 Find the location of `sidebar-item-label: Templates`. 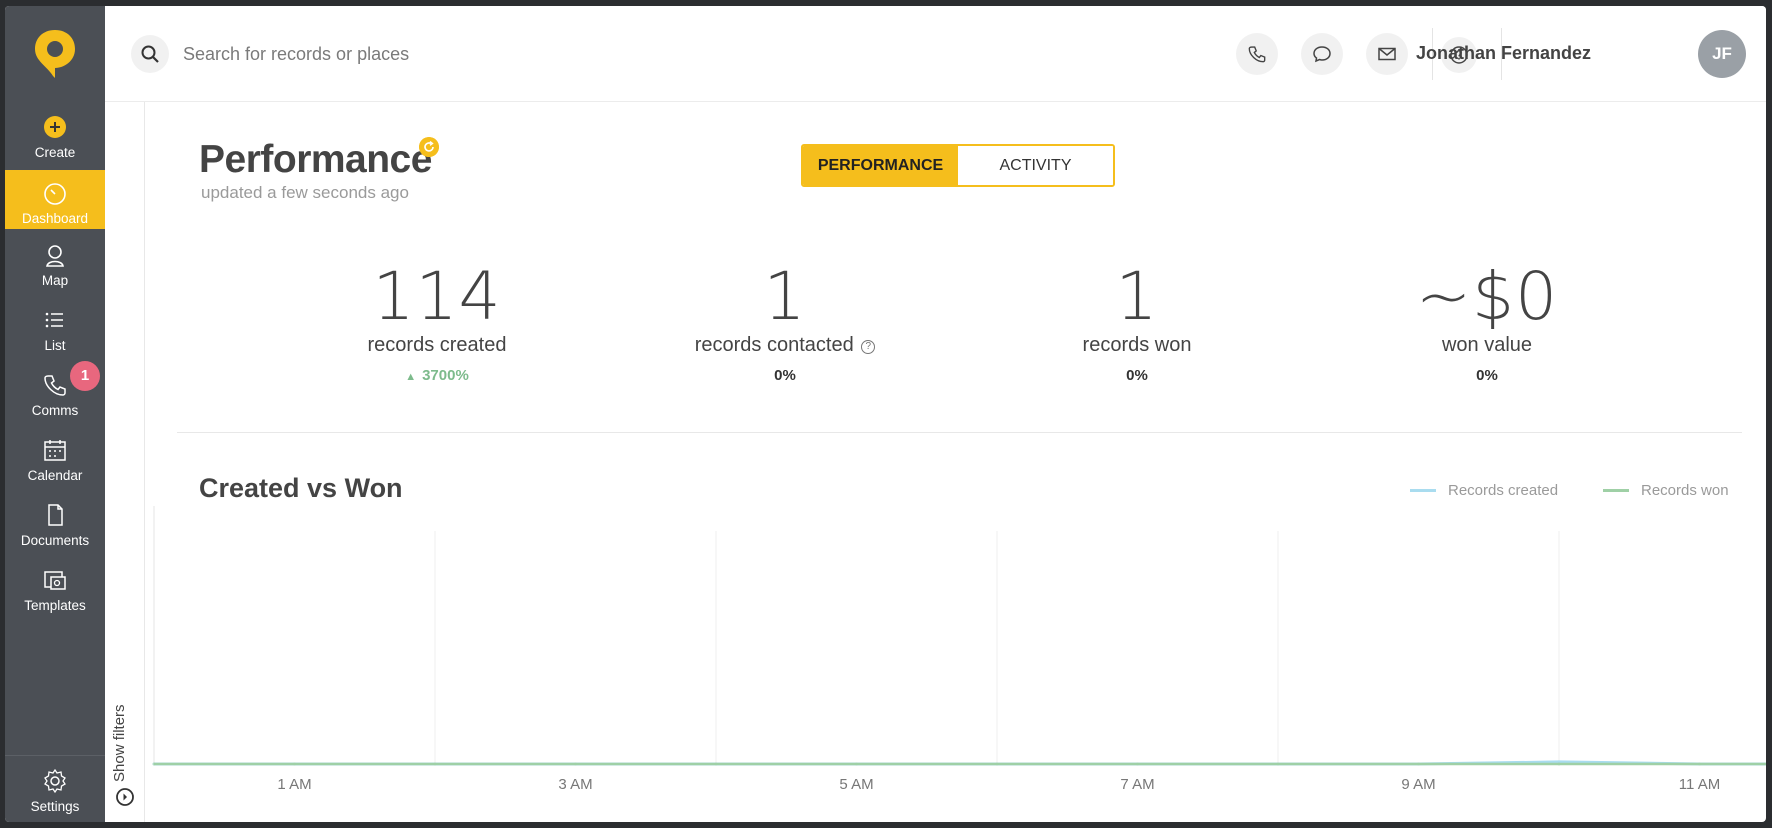

sidebar-item-label: Templates is located at coordinates (55, 605).